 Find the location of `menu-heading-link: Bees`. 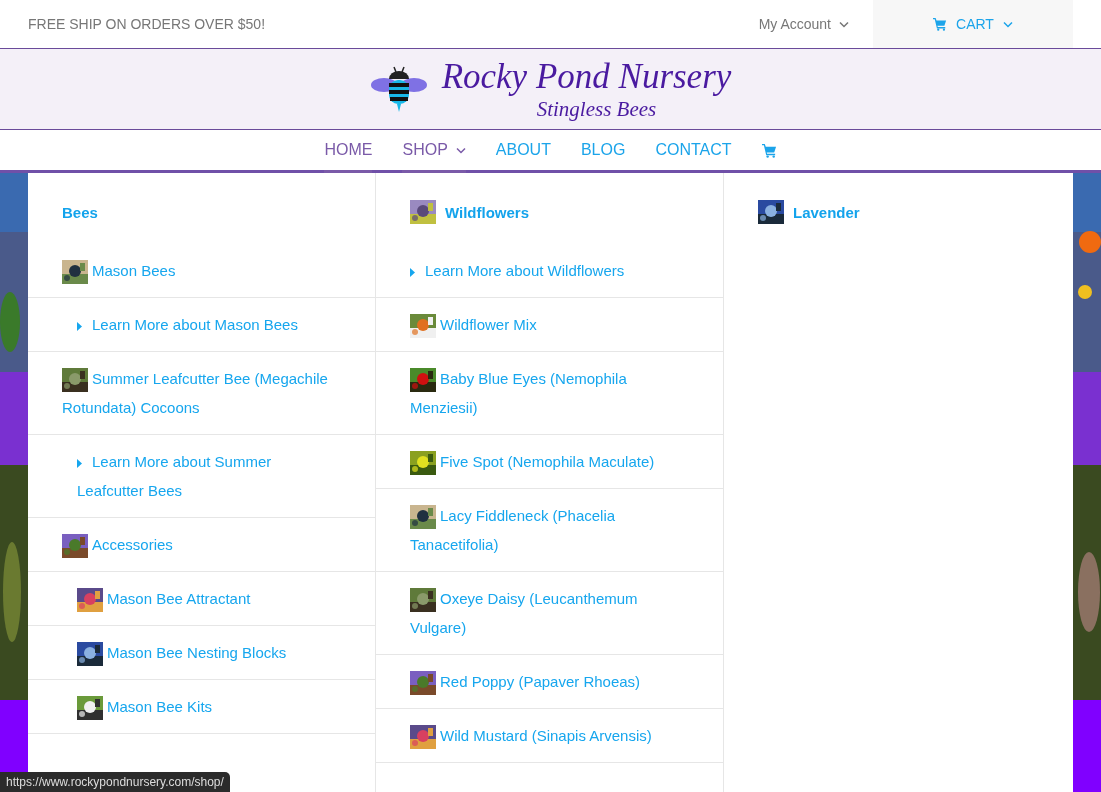

menu-heading-link: Bees is located at coordinates (80, 212).